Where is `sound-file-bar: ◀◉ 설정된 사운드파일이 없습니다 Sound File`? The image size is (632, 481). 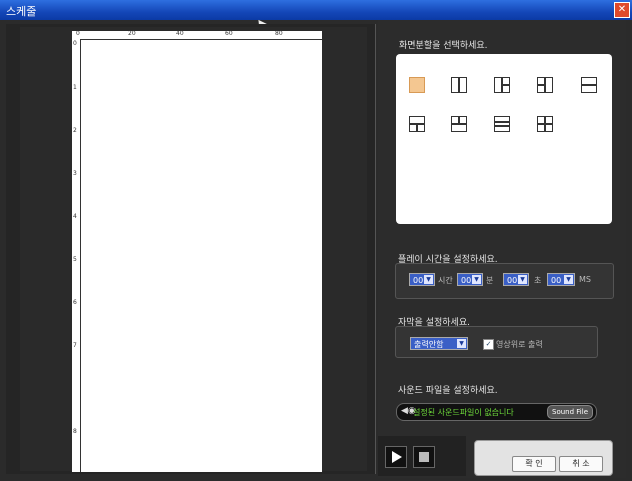 sound-file-bar: ◀◉ 설정된 사운드파일이 없습니다 Sound File is located at coordinates (496, 412).